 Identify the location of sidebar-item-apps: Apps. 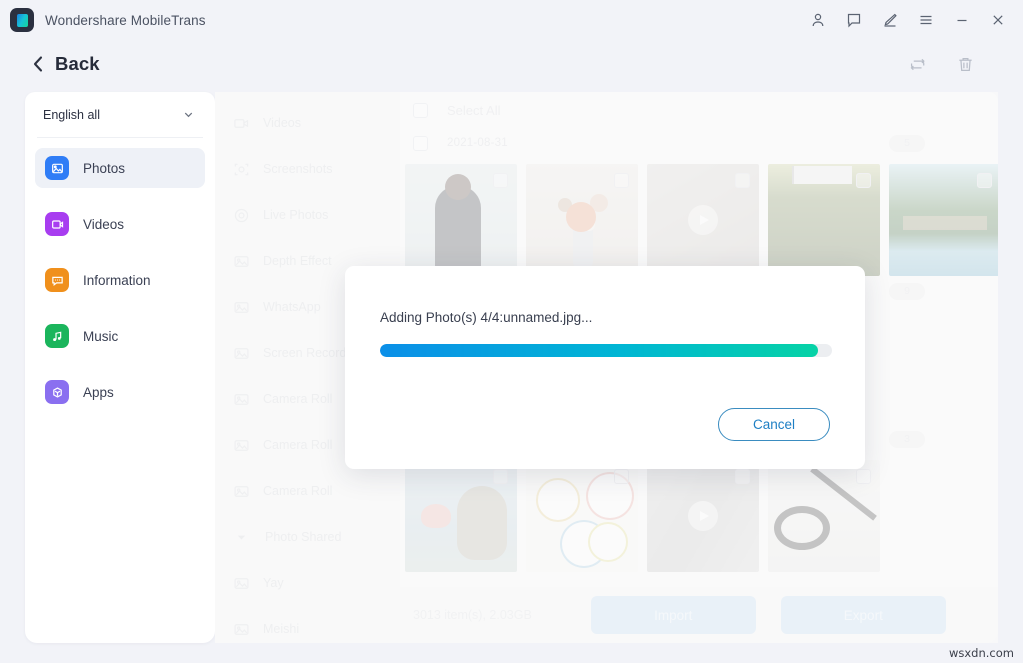
(120, 392).